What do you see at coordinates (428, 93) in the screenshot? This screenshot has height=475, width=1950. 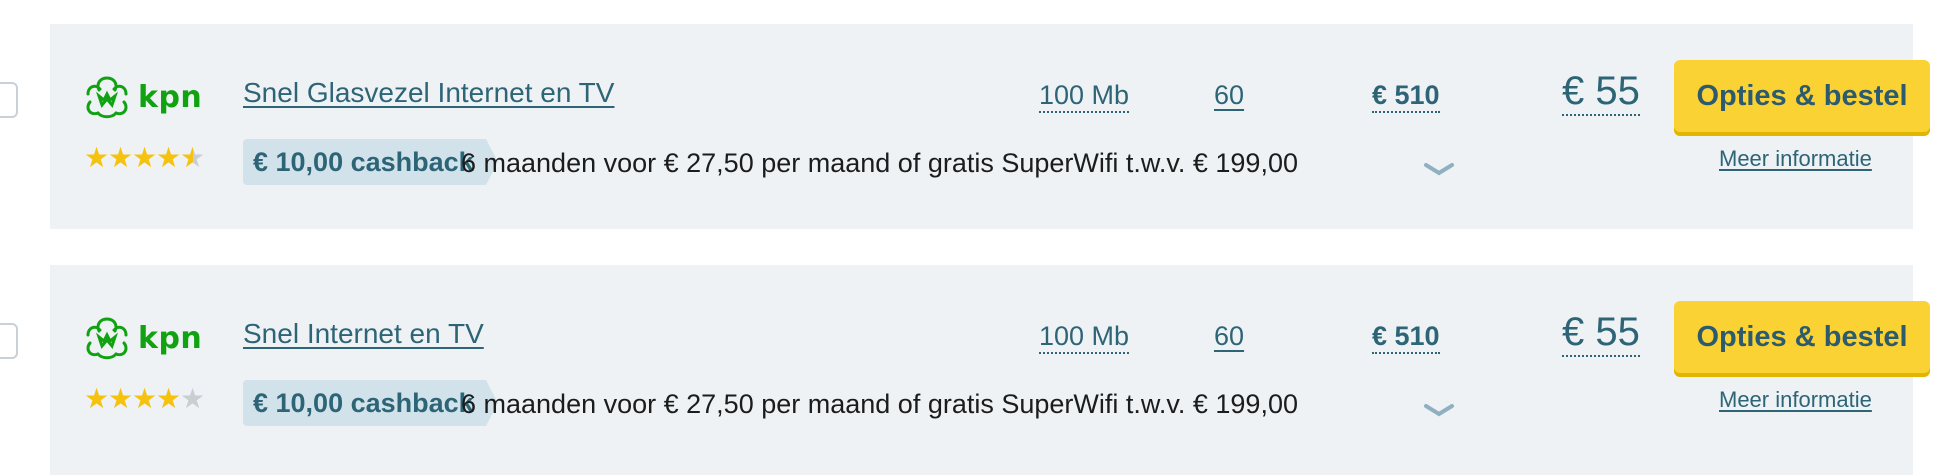 I see `product-name-link: Snel Glasvezel Internet en TV` at bounding box center [428, 93].